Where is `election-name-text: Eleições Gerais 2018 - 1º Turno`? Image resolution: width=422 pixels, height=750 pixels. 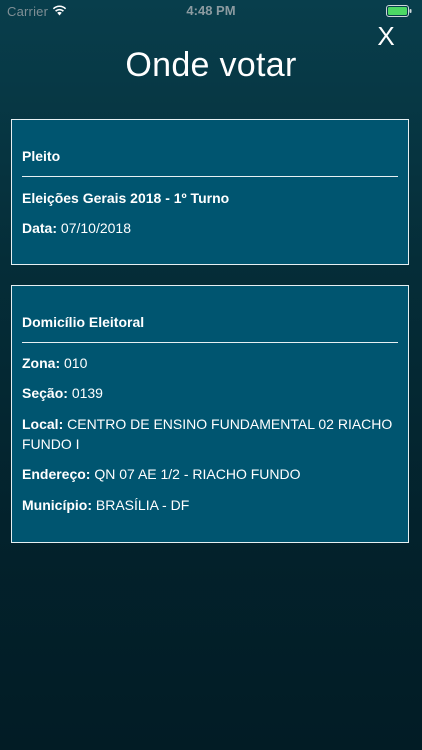 election-name-text: Eleições Gerais 2018 - 1º Turno is located at coordinates (126, 198).